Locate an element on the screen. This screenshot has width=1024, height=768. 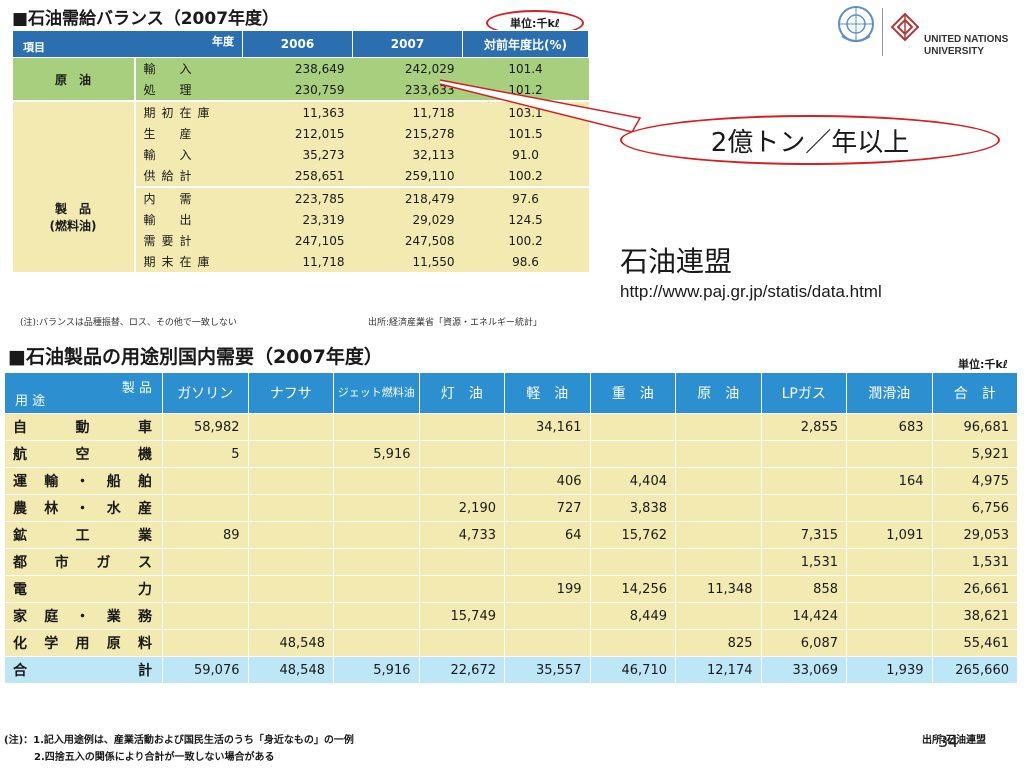
cell: 727 is located at coordinates (547, 508).